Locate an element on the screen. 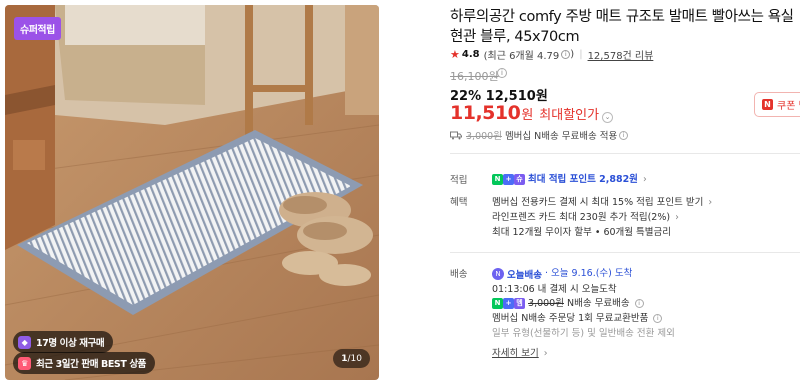 The image size is (800, 387). review-count-link: 12,578건 리뷰 is located at coordinates (621, 54).